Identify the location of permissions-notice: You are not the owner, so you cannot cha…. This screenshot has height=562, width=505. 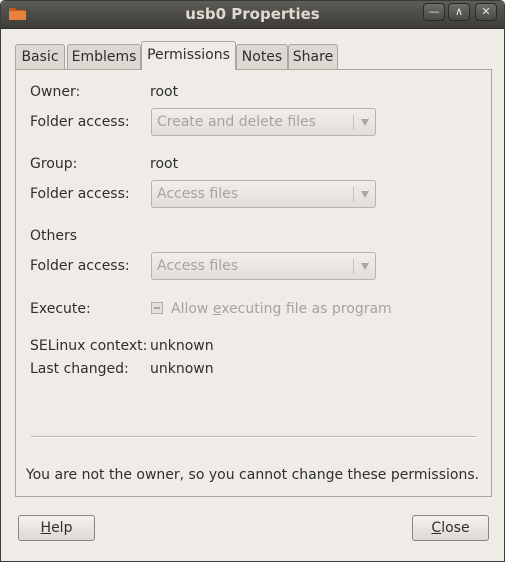
(252, 475).